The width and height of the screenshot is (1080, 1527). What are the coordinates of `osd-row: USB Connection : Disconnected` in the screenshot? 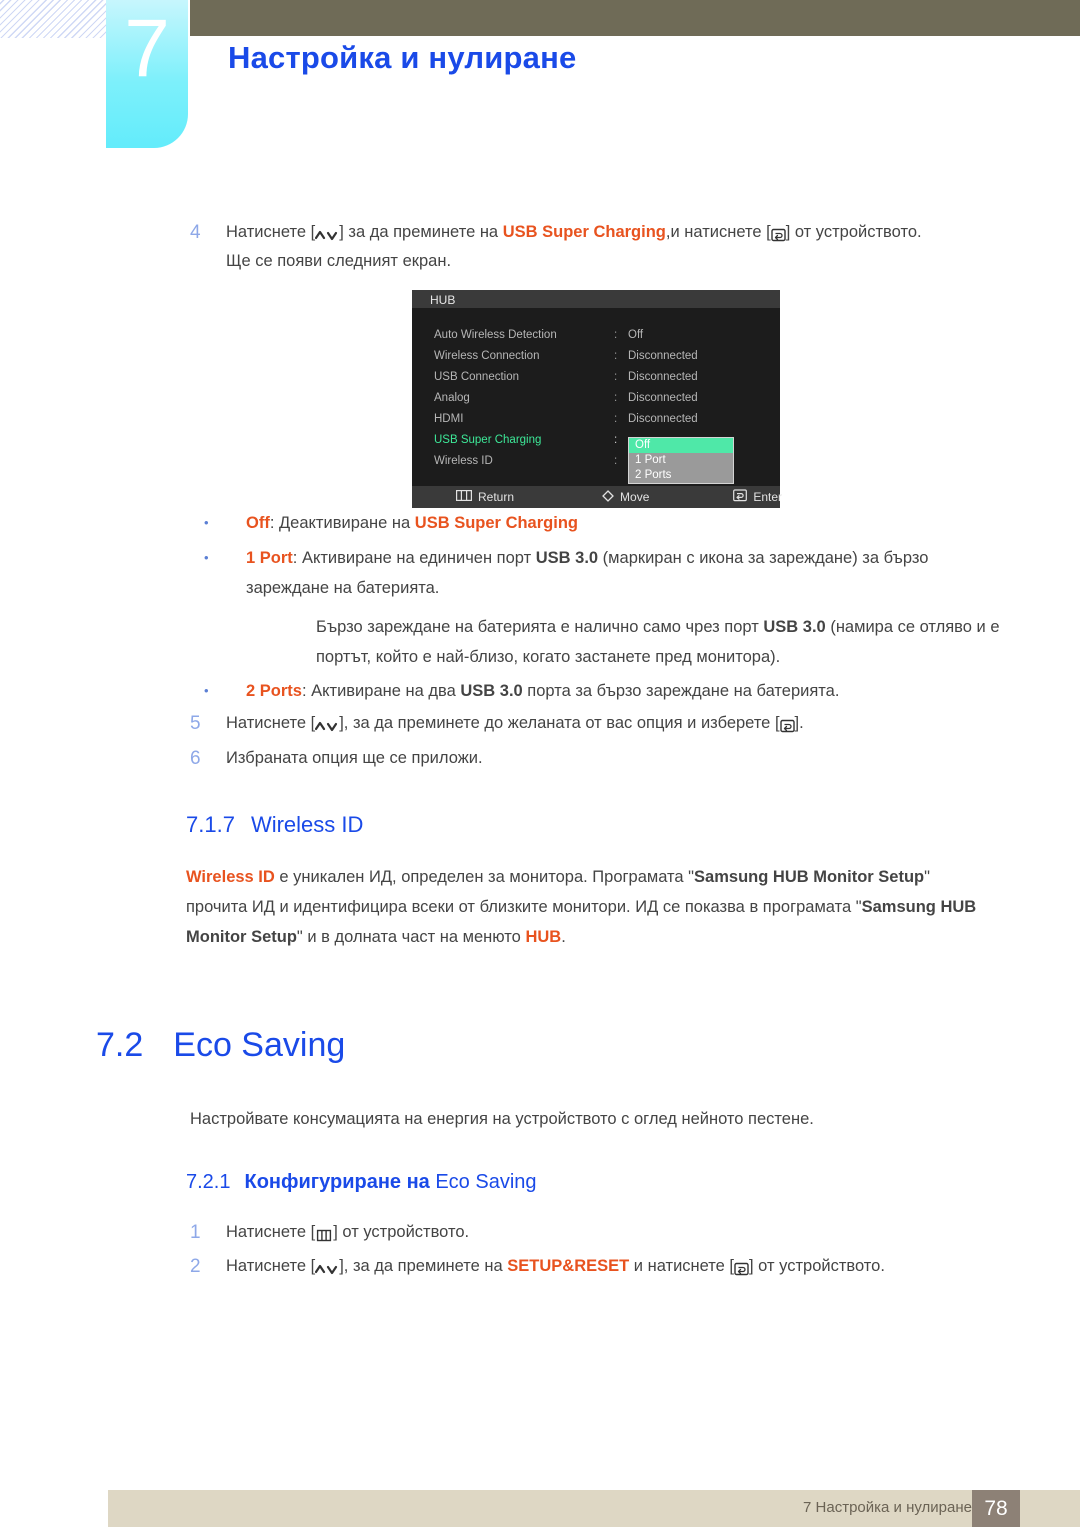 It's located at (596, 376).